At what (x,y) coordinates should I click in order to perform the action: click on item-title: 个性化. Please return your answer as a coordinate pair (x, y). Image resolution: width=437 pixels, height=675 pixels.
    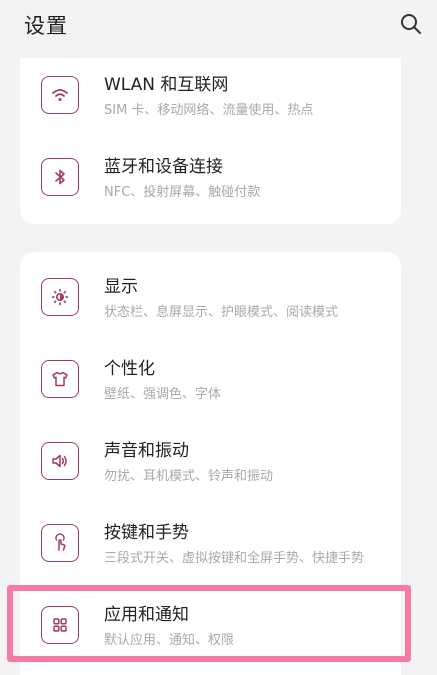
    Looking at the image, I should click on (129, 369).